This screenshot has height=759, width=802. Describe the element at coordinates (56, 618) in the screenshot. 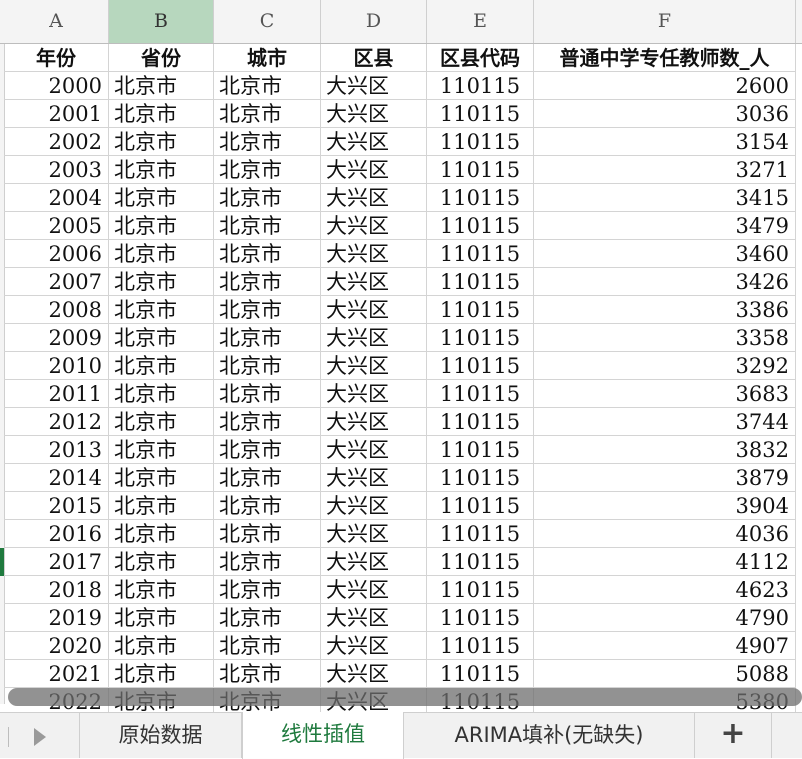

I see `table-cell: 2019` at that location.